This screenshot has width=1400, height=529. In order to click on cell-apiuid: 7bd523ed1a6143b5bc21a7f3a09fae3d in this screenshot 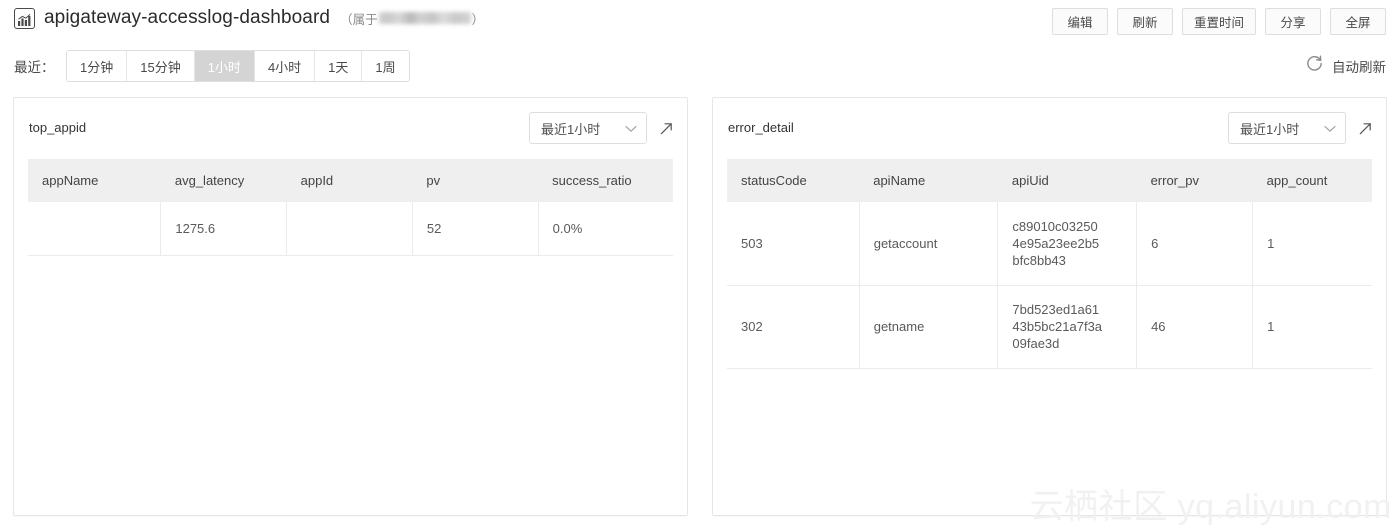, I will do `click(1067, 327)`.